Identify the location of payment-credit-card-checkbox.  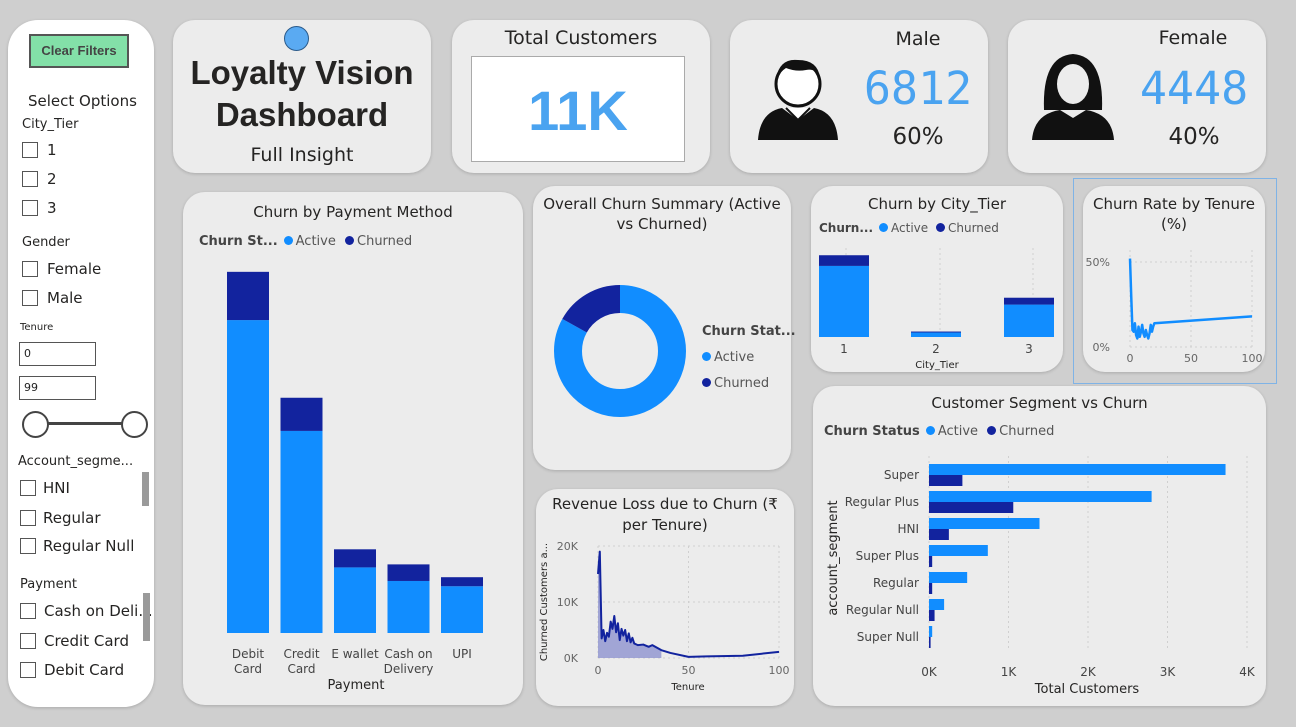
(28, 641).